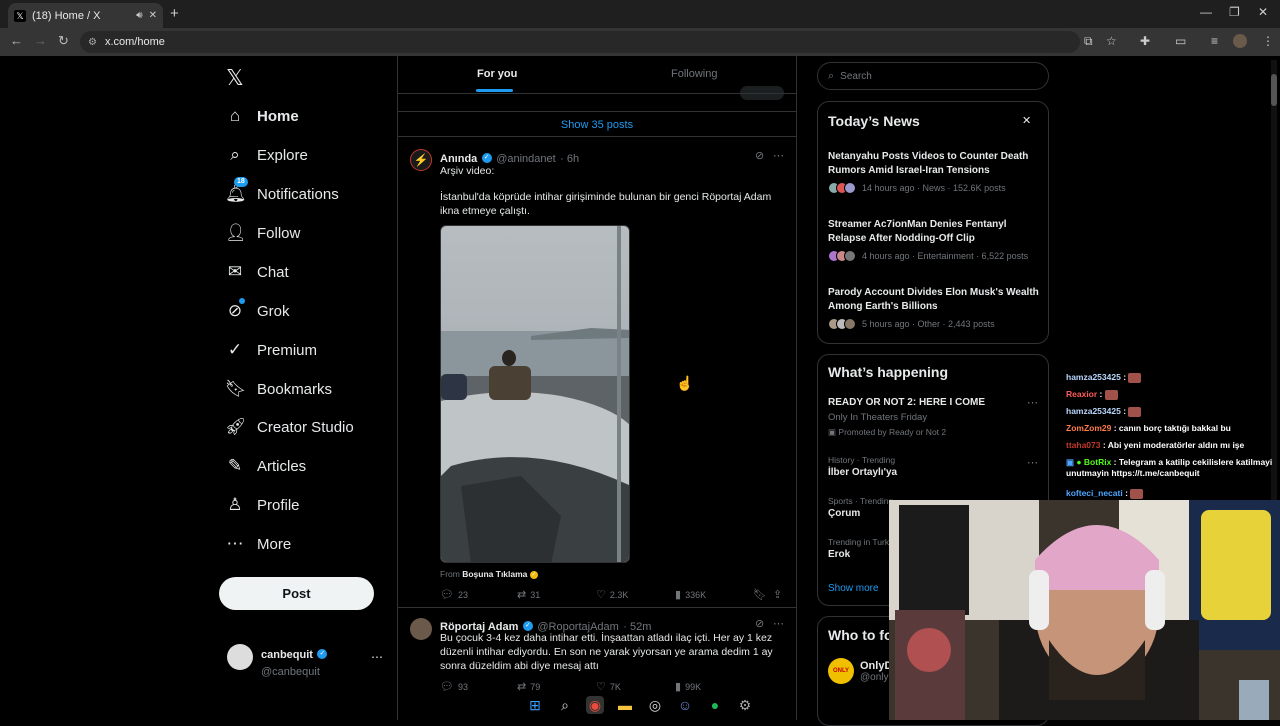 This screenshot has width=1280, height=726. I want to click on sidepanel-icon: ▭, so click(1180, 41).